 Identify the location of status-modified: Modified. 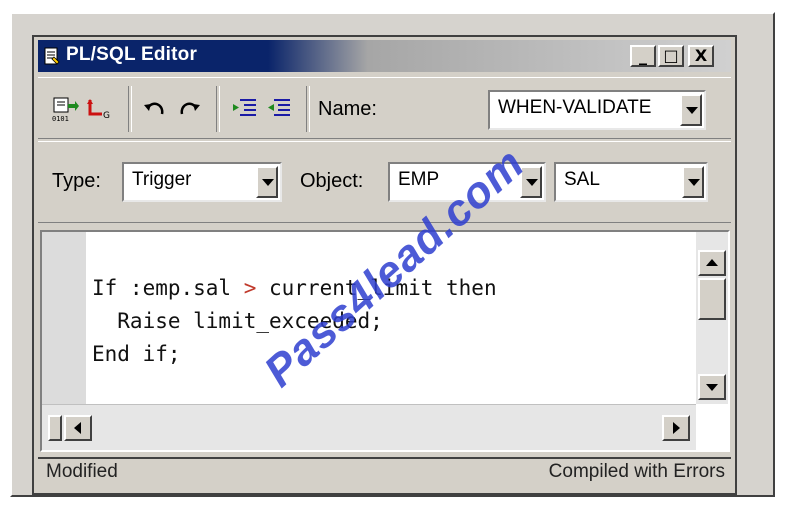
(82, 471).